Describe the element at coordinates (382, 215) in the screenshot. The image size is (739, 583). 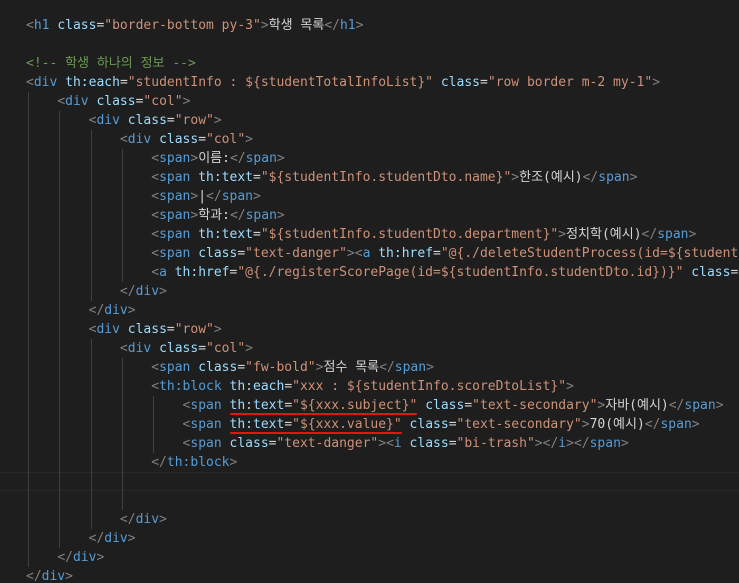
I see `code-line: <span>학과:</span>` at that location.